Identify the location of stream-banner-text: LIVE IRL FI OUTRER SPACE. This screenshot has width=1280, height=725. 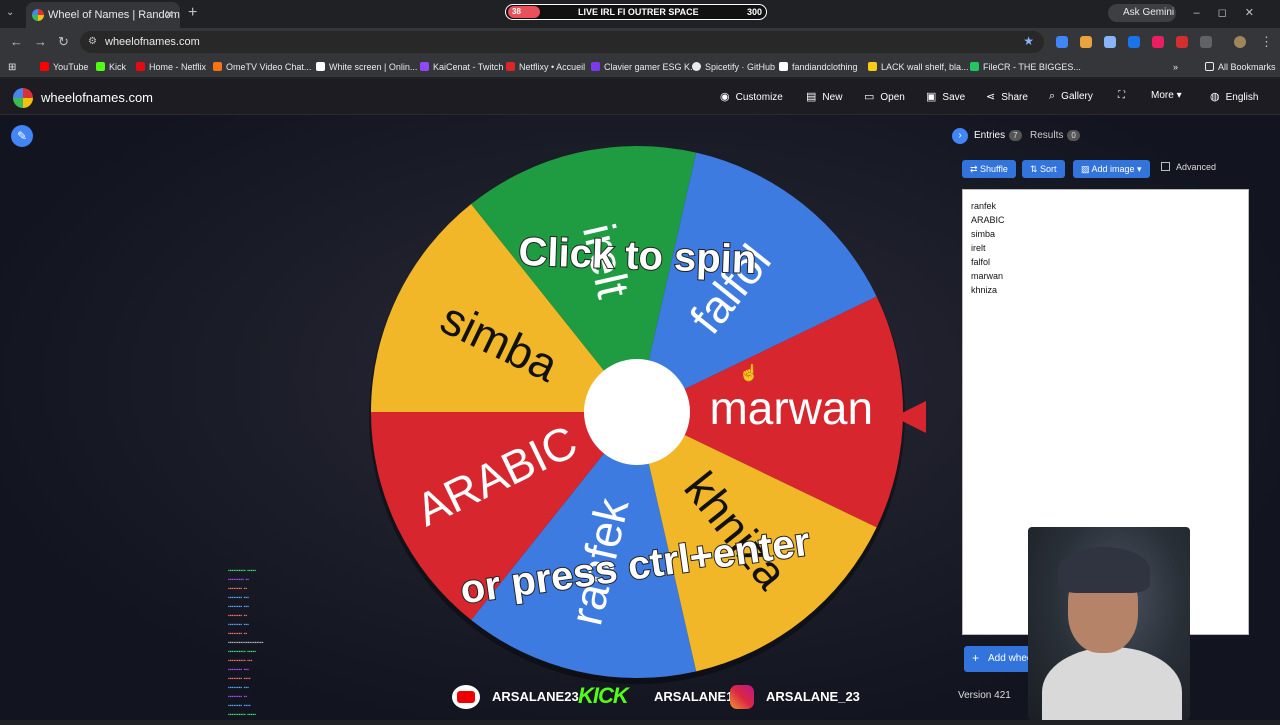
(638, 12).